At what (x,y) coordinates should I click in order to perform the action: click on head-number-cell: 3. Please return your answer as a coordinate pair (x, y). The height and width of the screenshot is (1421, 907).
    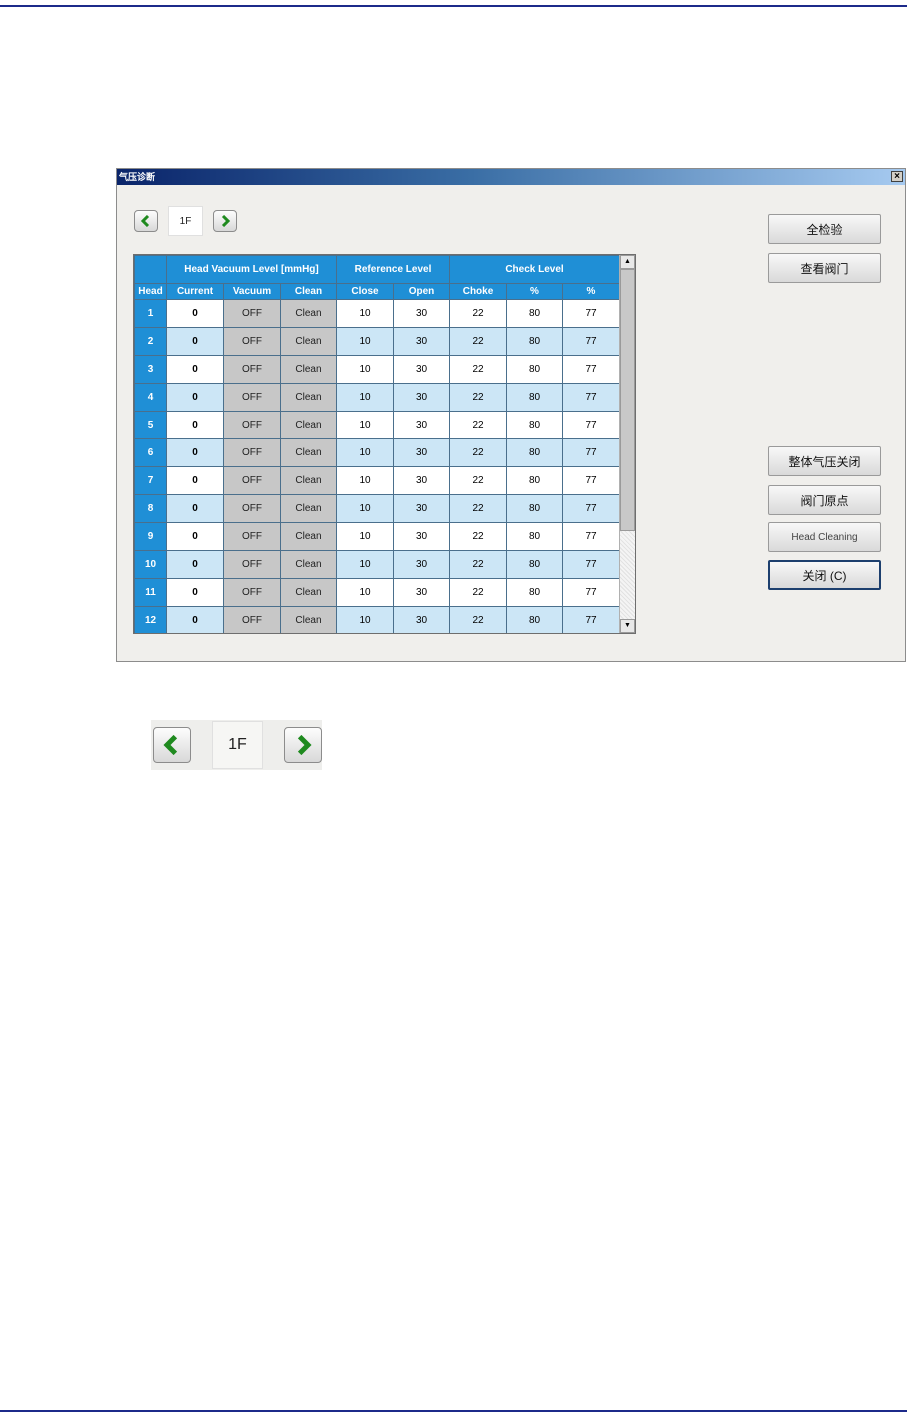
    Looking at the image, I should click on (150, 369).